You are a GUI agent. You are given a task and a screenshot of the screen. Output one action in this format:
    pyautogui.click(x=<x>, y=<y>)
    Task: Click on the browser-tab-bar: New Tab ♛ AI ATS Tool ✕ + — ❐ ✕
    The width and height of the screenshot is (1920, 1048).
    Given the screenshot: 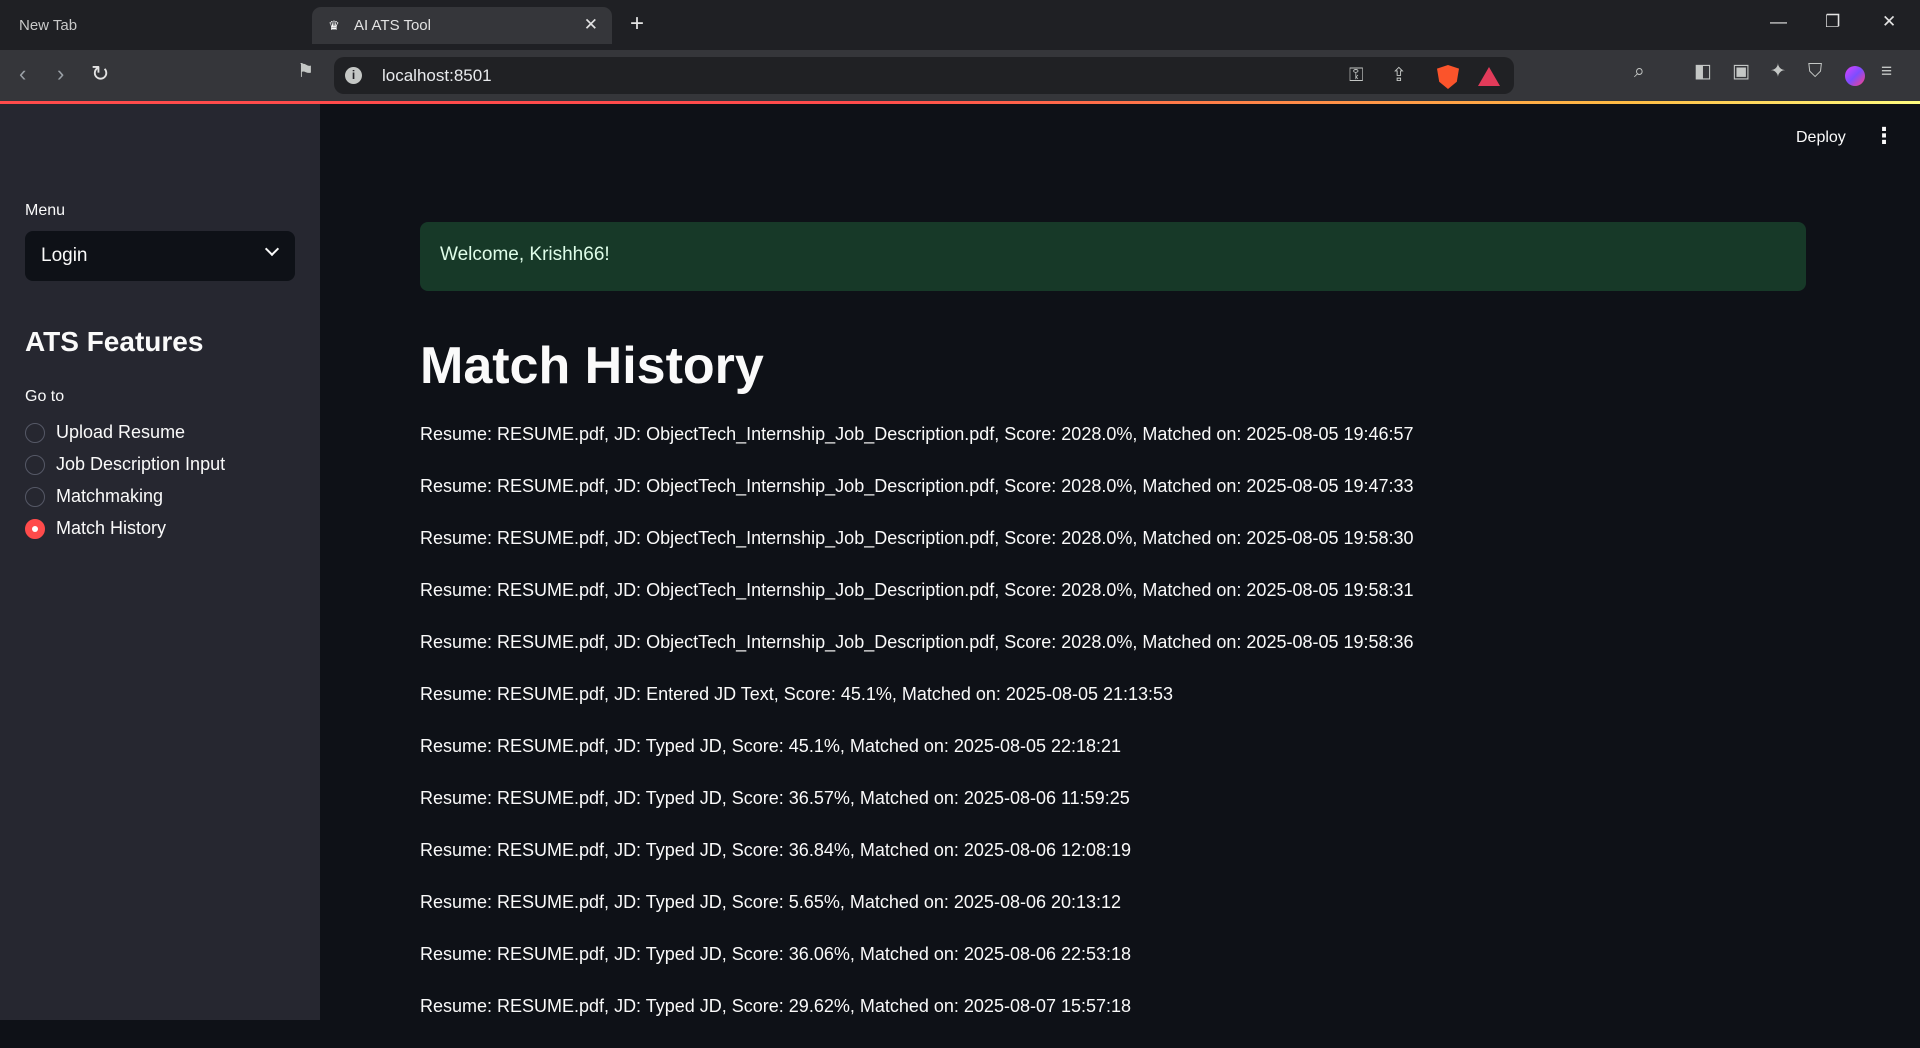 What is the action you would take?
    pyautogui.click(x=960, y=25)
    